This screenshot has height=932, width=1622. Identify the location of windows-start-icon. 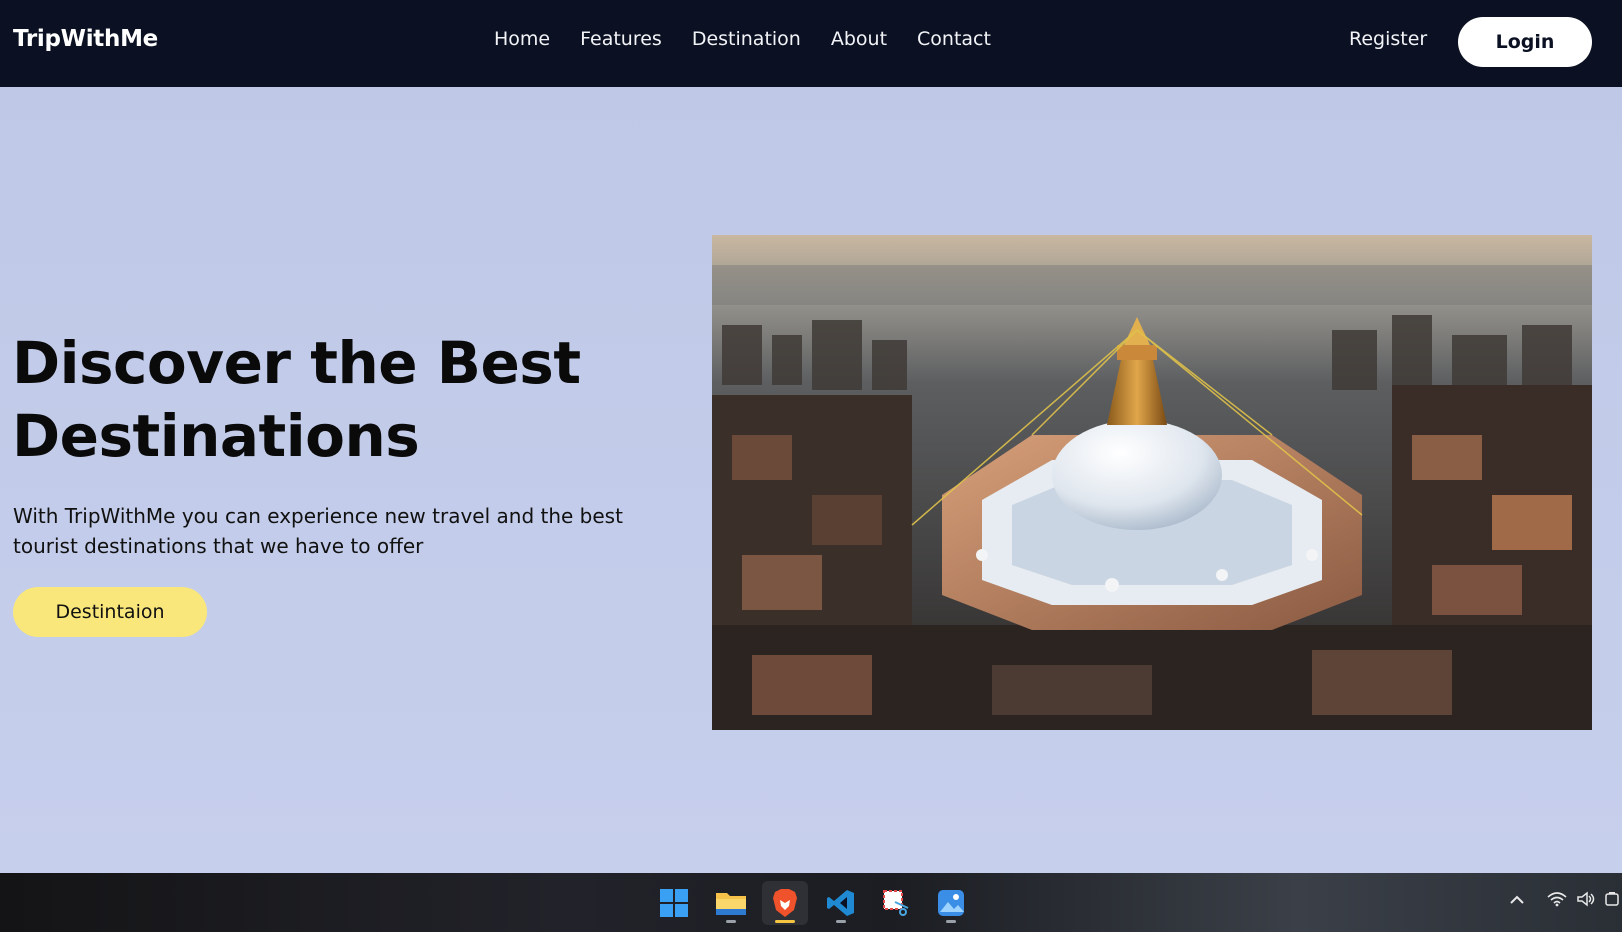
(674, 903).